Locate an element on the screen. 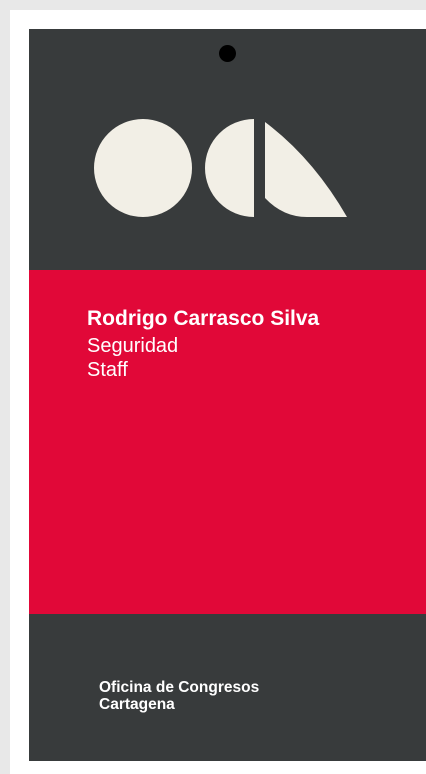 The width and height of the screenshot is (426, 774). attendee-category: Staff is located at coordinates (107, 370).